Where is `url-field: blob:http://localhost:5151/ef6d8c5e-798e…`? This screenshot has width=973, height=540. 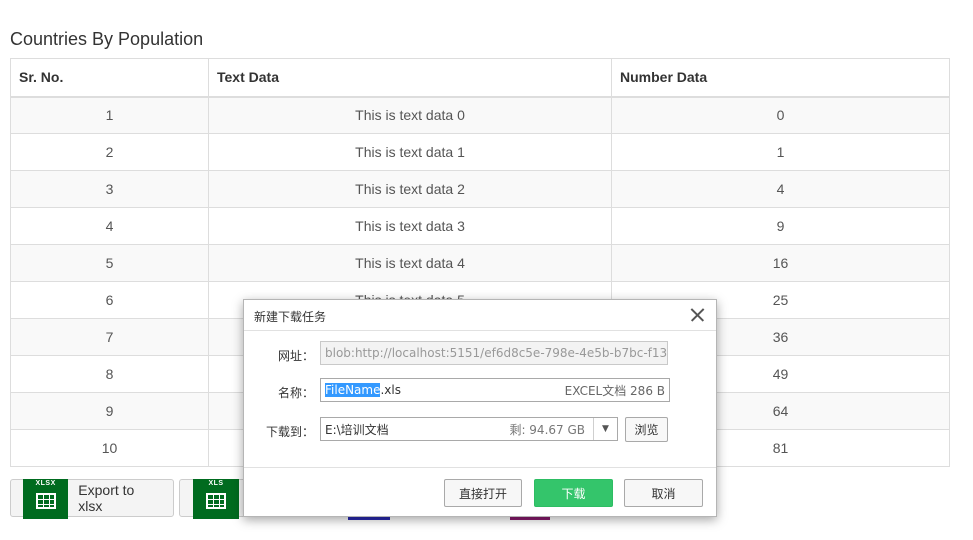 url-field: blob:http://localhost:5151/ef6d8c5e-798e… is located at coordinates (494, 353).